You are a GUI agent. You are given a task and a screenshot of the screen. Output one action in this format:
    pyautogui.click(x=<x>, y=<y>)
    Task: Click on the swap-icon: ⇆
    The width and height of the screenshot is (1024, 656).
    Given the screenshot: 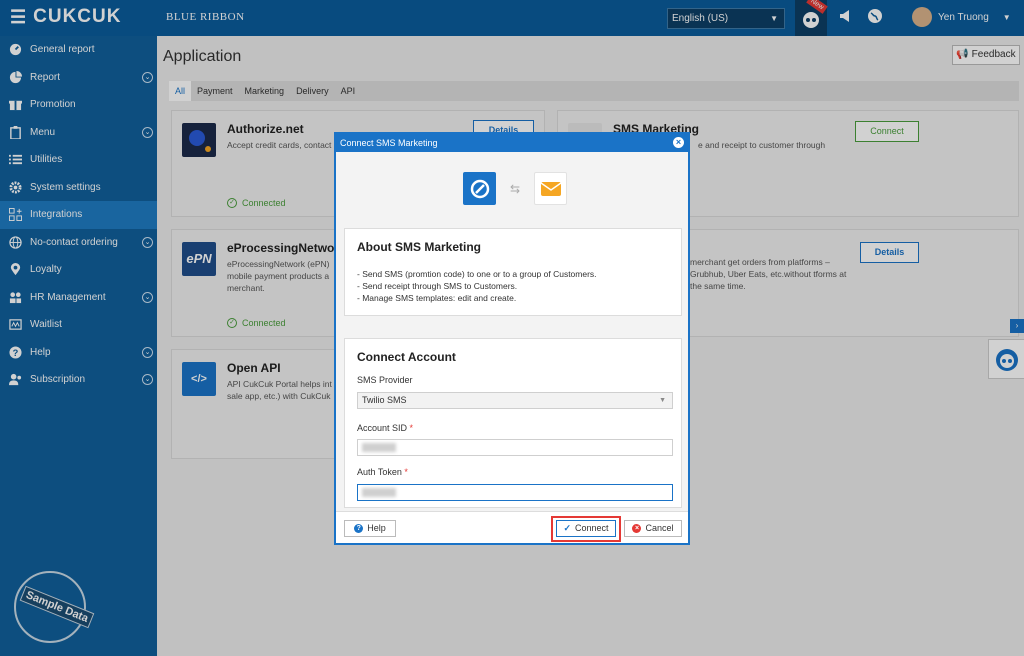 What is the action you would take?
    pyautogui.click(x=515, y=188)
    